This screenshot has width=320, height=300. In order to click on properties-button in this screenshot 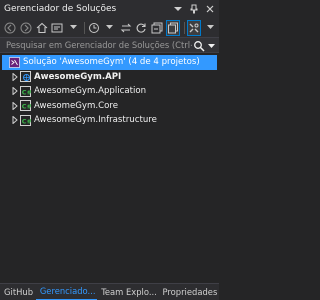, I will do `click(194, 27)`.